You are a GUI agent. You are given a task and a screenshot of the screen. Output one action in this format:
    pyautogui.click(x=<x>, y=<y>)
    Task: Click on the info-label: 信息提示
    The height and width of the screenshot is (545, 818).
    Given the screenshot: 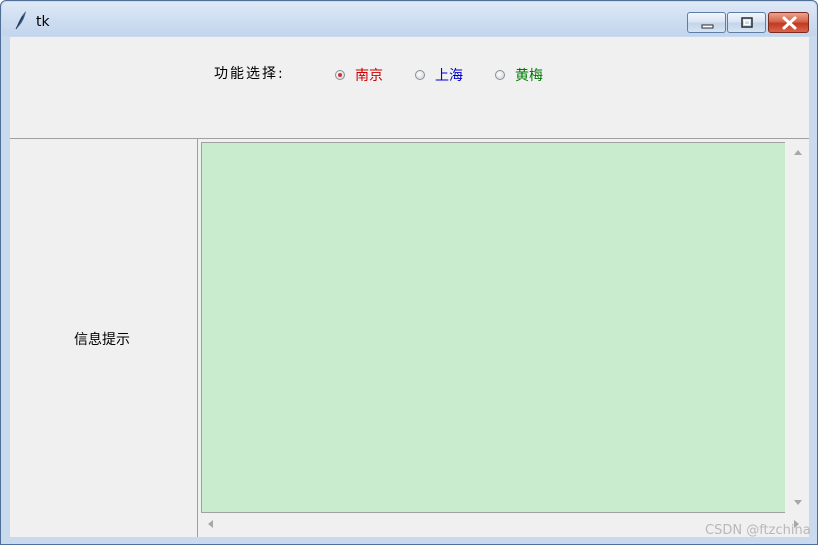 What is the action you would take?
    pyautogui.click(x=102, y=340)
    